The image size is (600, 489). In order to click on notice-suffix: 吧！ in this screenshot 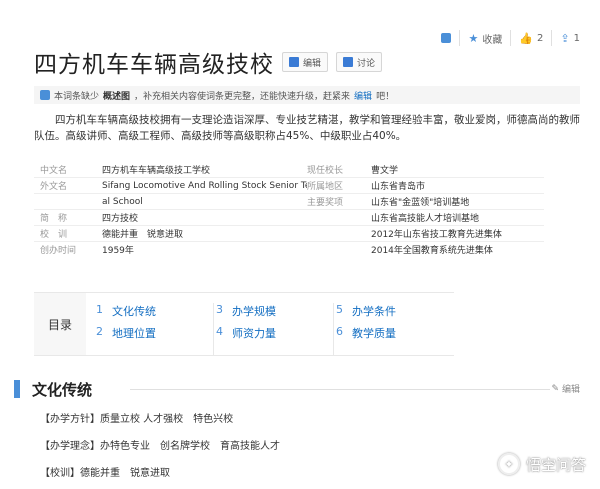, I will do `click(385, 96)`.